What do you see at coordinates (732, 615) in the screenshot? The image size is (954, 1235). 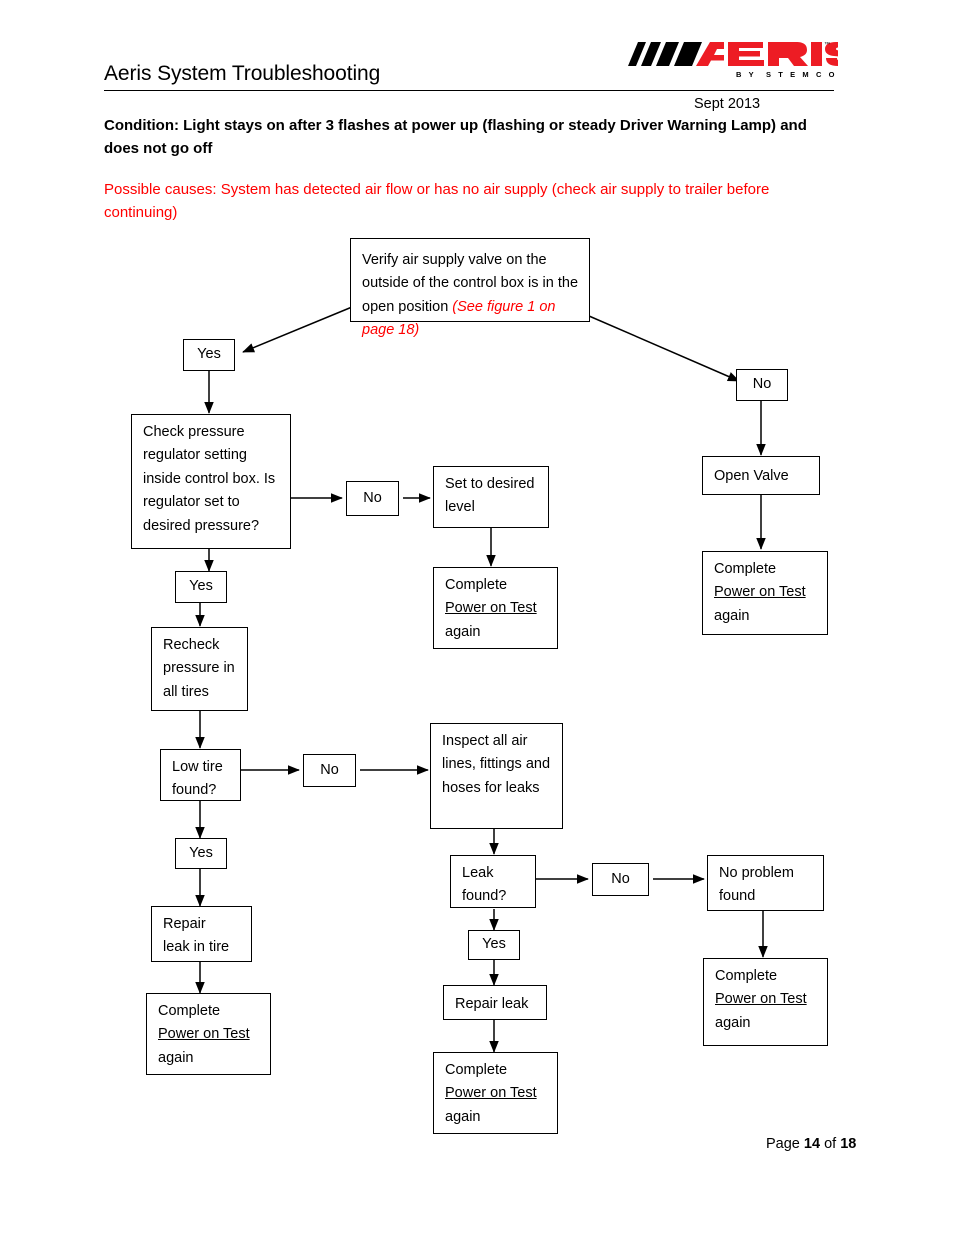 I see `complete-2-line3: again` at bounding box center [732, 615].